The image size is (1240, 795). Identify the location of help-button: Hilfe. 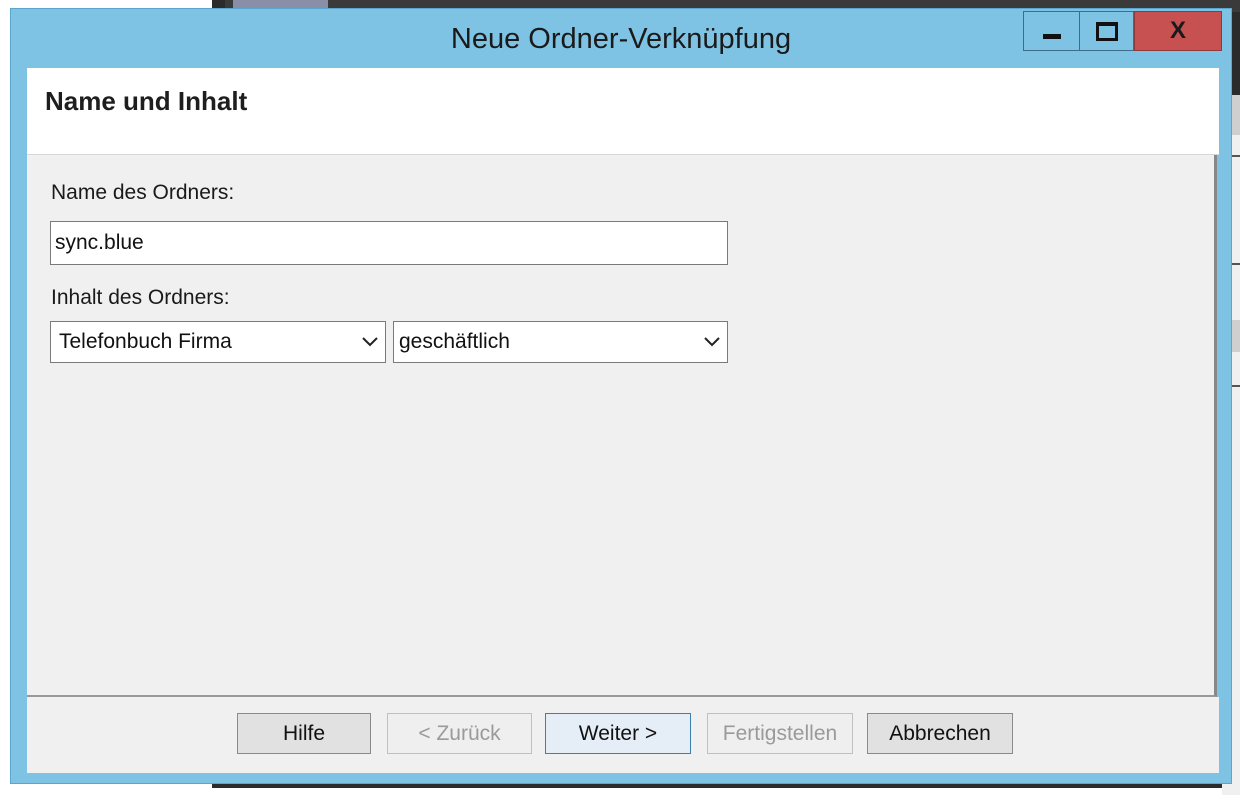
(304, 733).